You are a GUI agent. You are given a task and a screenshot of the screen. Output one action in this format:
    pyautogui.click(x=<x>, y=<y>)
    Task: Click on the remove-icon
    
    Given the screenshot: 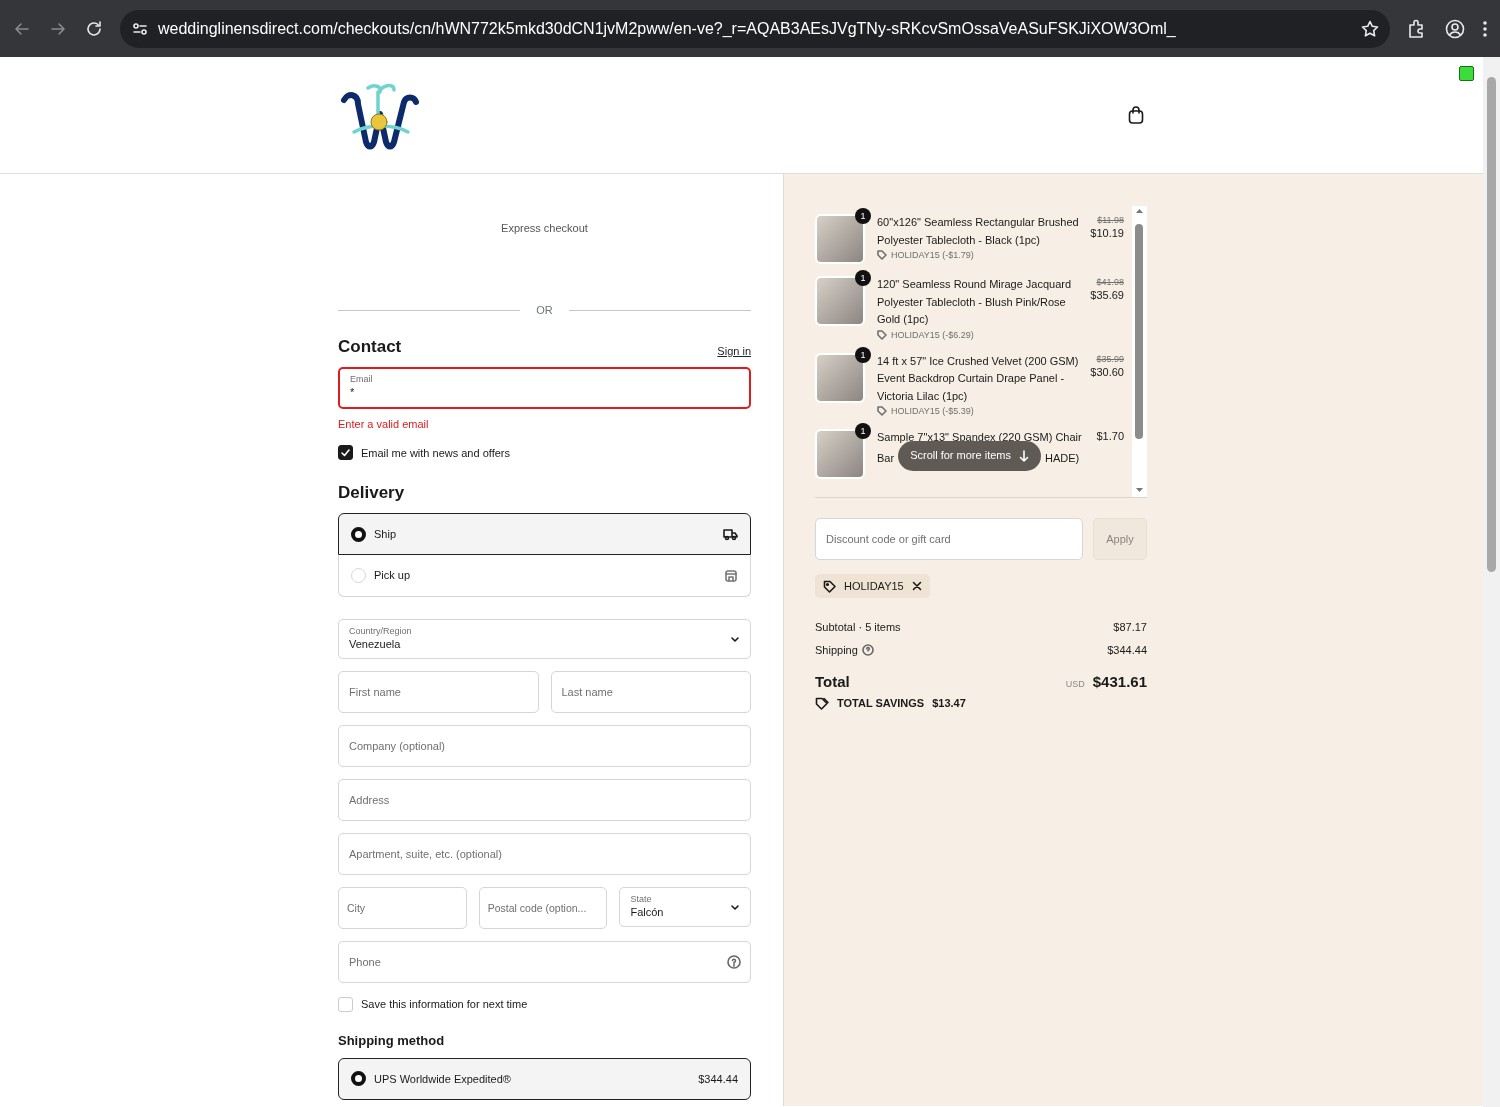 What is the action you would take?
    pyautogui.click(x=916, y=586)
    